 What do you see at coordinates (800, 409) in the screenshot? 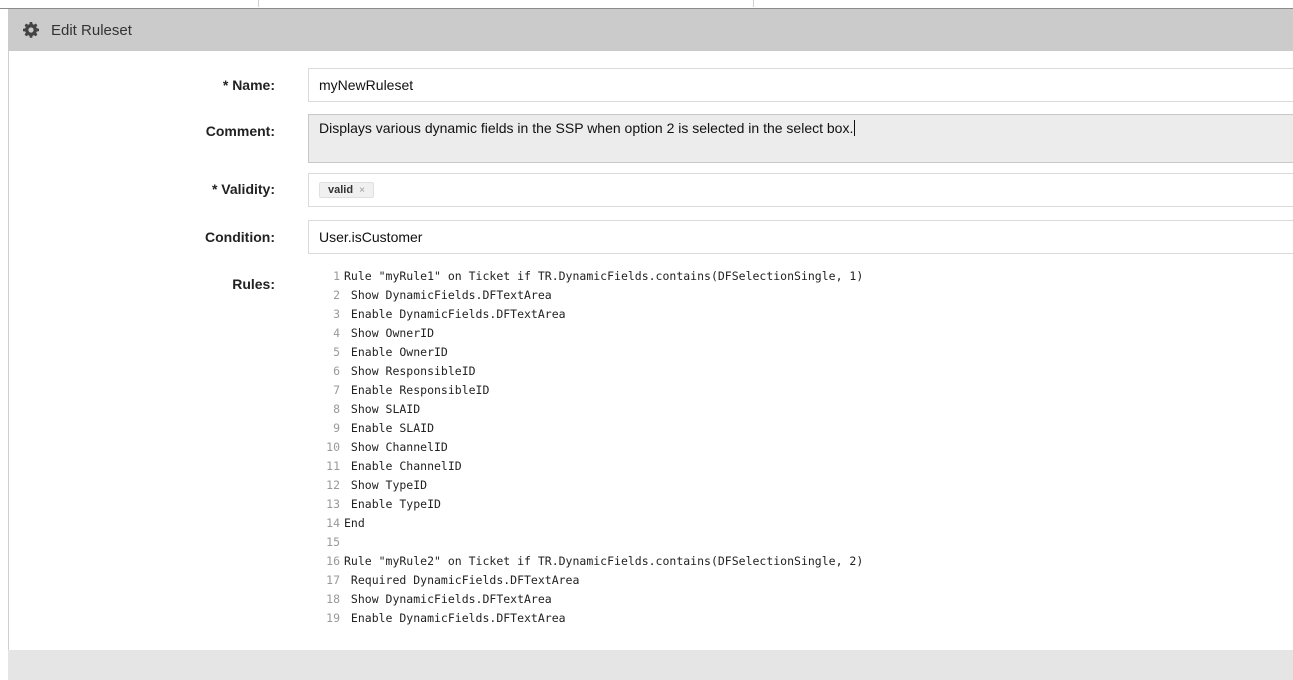
I see `code-line: 8 Show SLAID` at bounding box center [800, 409].